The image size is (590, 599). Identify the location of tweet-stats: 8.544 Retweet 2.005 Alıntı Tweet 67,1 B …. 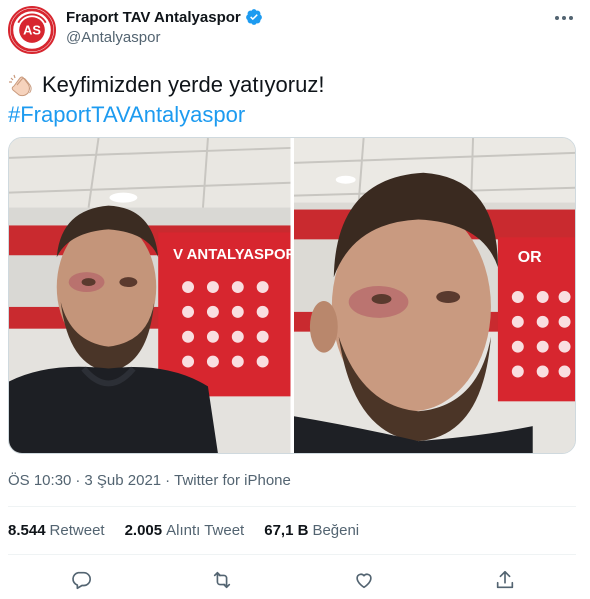
(183, 530).